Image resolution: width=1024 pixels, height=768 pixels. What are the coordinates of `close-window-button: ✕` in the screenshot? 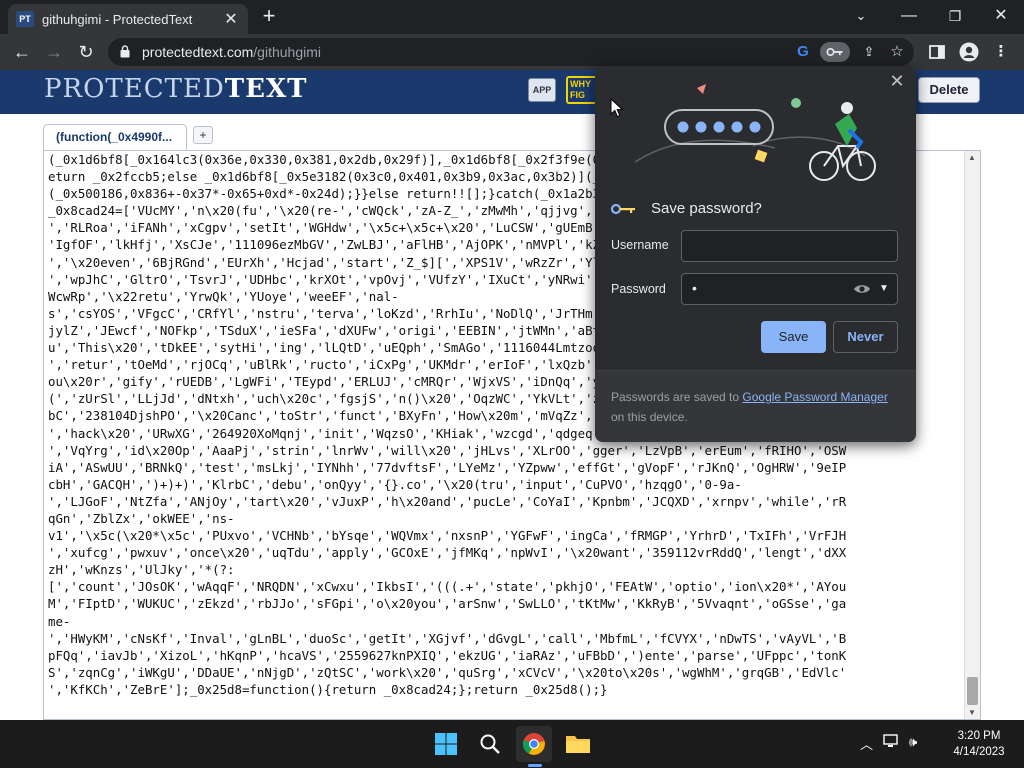 It's located at (1001, 16).